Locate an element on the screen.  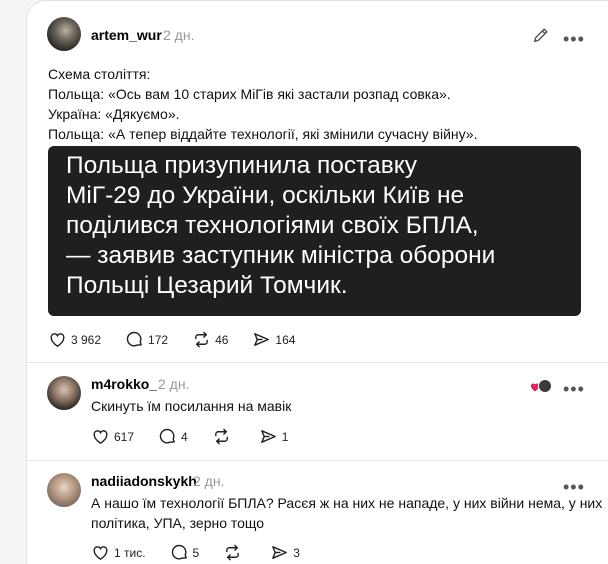
share-button: 1 is located at coordinates (274, 436).